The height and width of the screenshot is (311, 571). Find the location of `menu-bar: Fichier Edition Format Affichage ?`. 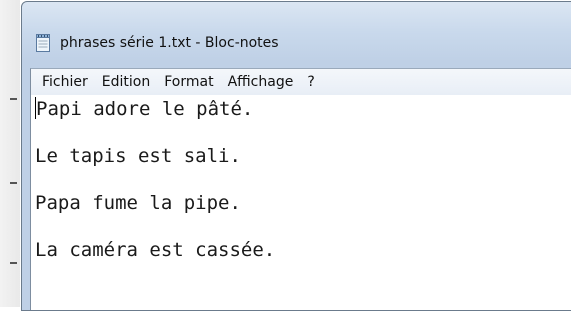

menu-bar: Fichier Edition Format Affichage ? is located at coordinates (301, 82).